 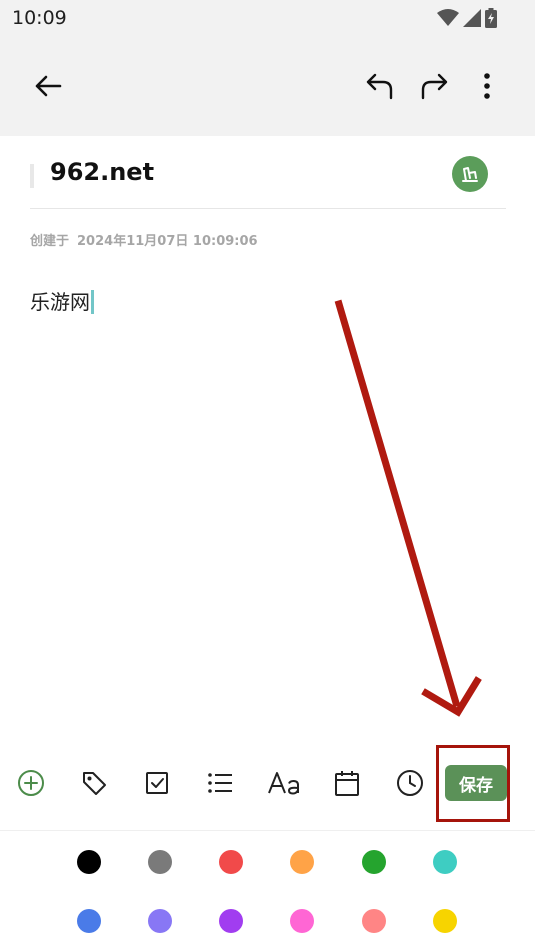 I want to click on checkbox-icon, so click(x=157, y=783).